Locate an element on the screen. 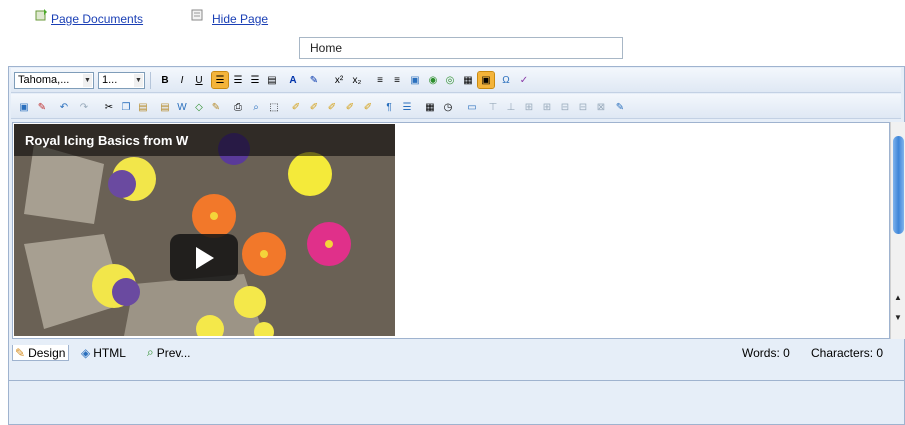 The image size is (905, 425). page-title-field is located at coordinates (461, 48).